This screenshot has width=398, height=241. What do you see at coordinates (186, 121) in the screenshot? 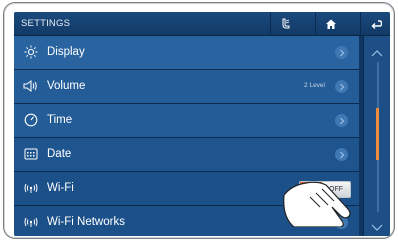
I see `settings-item-time: Time` at bounding box center [186, 121].